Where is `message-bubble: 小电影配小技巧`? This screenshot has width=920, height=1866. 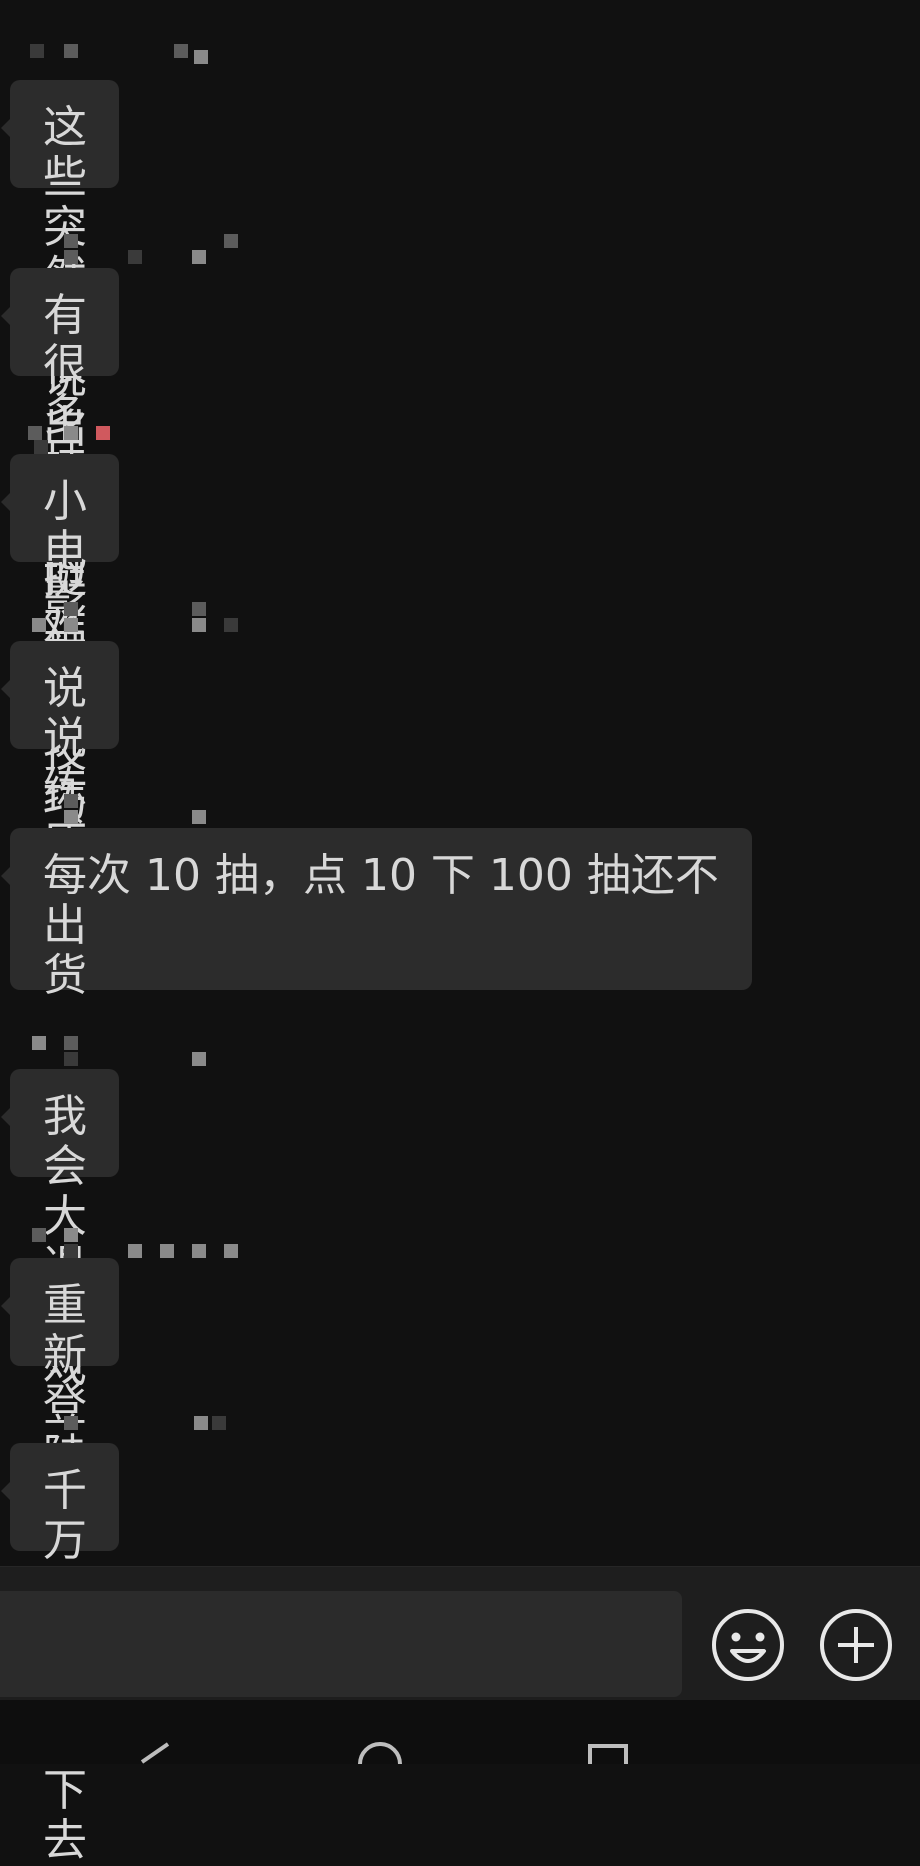 message-bubble: 小电影配小技巧 is located at coordinates (60, 640).